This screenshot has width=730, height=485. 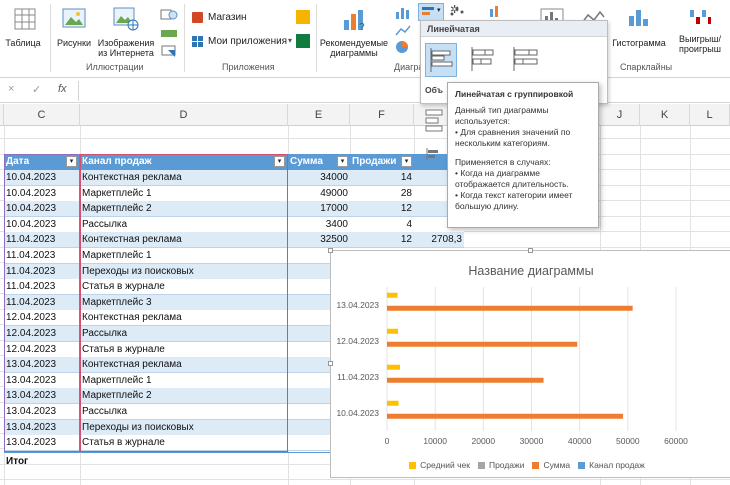 I want to click on stacked-bar-icon, so click(x=482, y=59).